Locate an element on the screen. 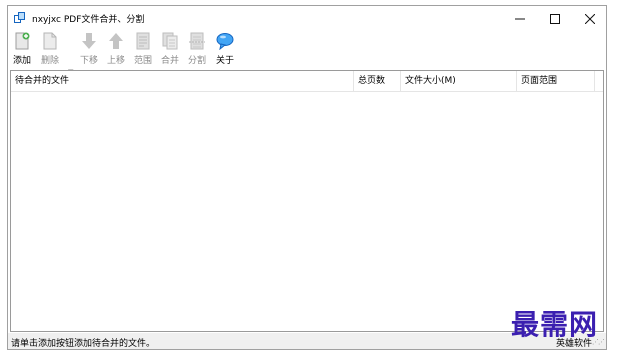 The width and height of the screenshot is (624, 355). about-button: 关于 is located at coordinates (225, 50).